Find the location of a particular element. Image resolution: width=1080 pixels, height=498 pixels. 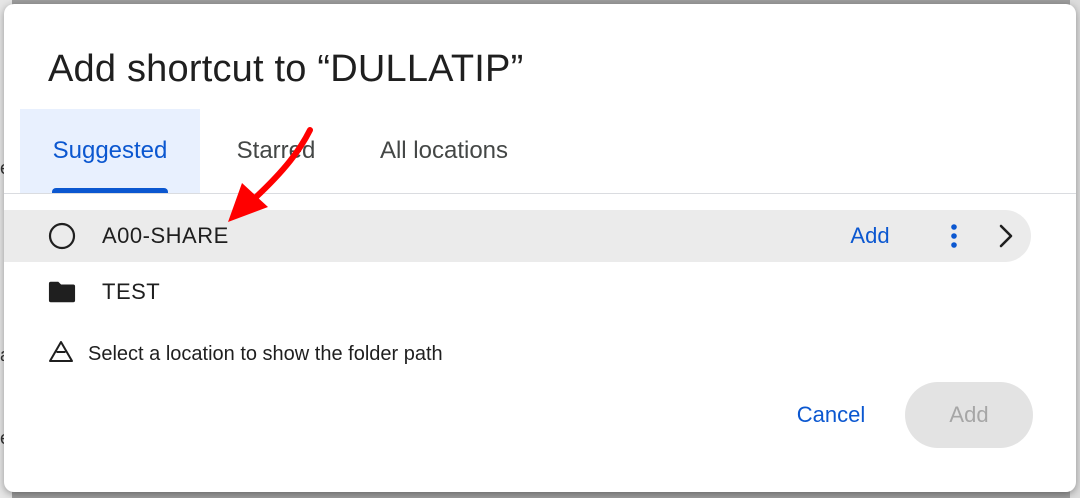

add-button: Add is located at coordinates (969, 415).